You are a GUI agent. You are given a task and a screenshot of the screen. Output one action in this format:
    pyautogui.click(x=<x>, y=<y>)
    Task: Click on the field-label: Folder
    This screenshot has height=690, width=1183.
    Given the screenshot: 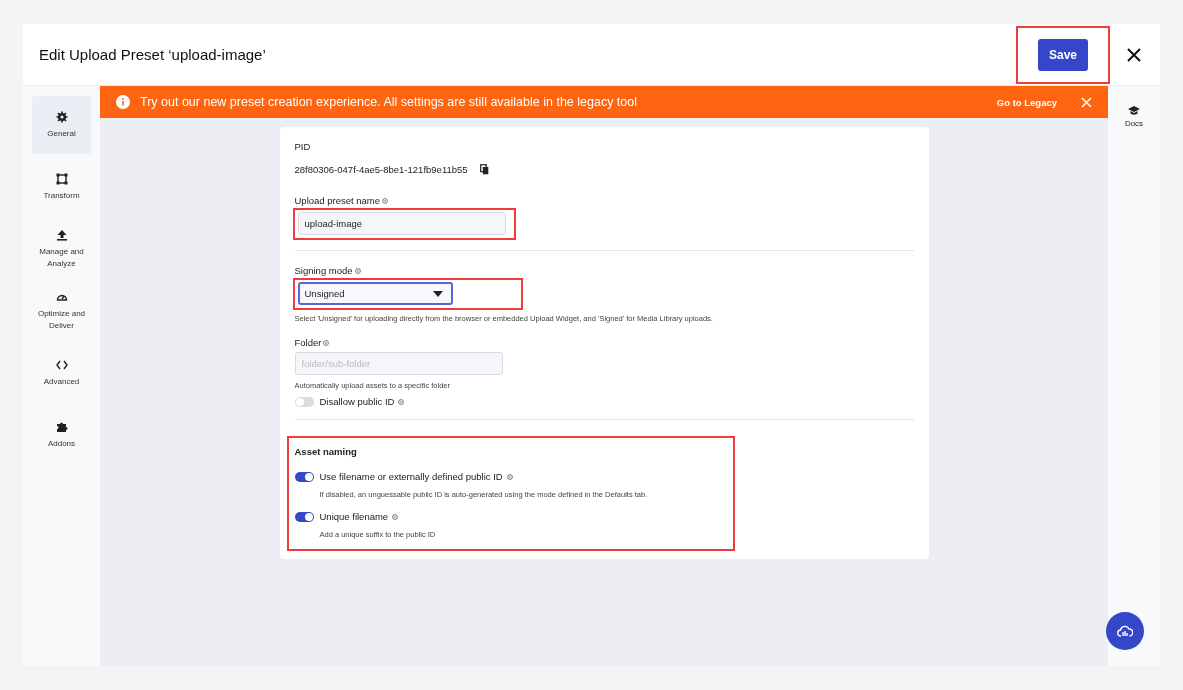 What is the action you would take?
    pyautogui.click(x=308, y=342)
    